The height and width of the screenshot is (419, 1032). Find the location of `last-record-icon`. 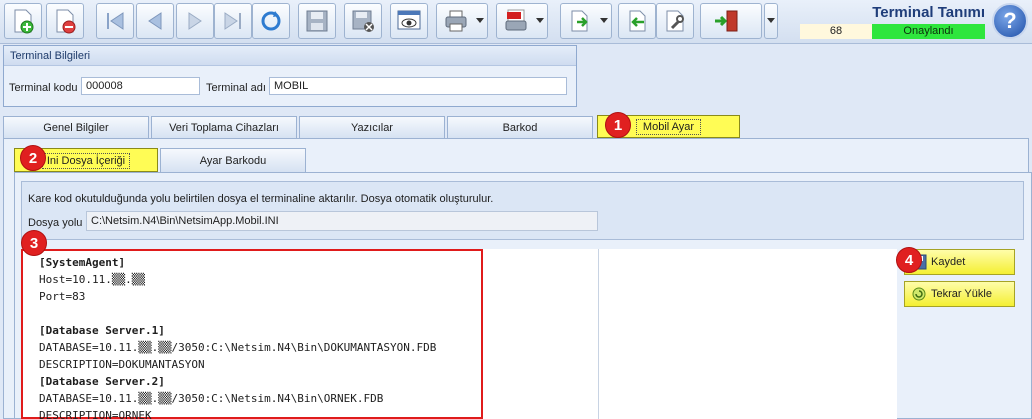

last-record-icon is located at coordinates (232, 21).